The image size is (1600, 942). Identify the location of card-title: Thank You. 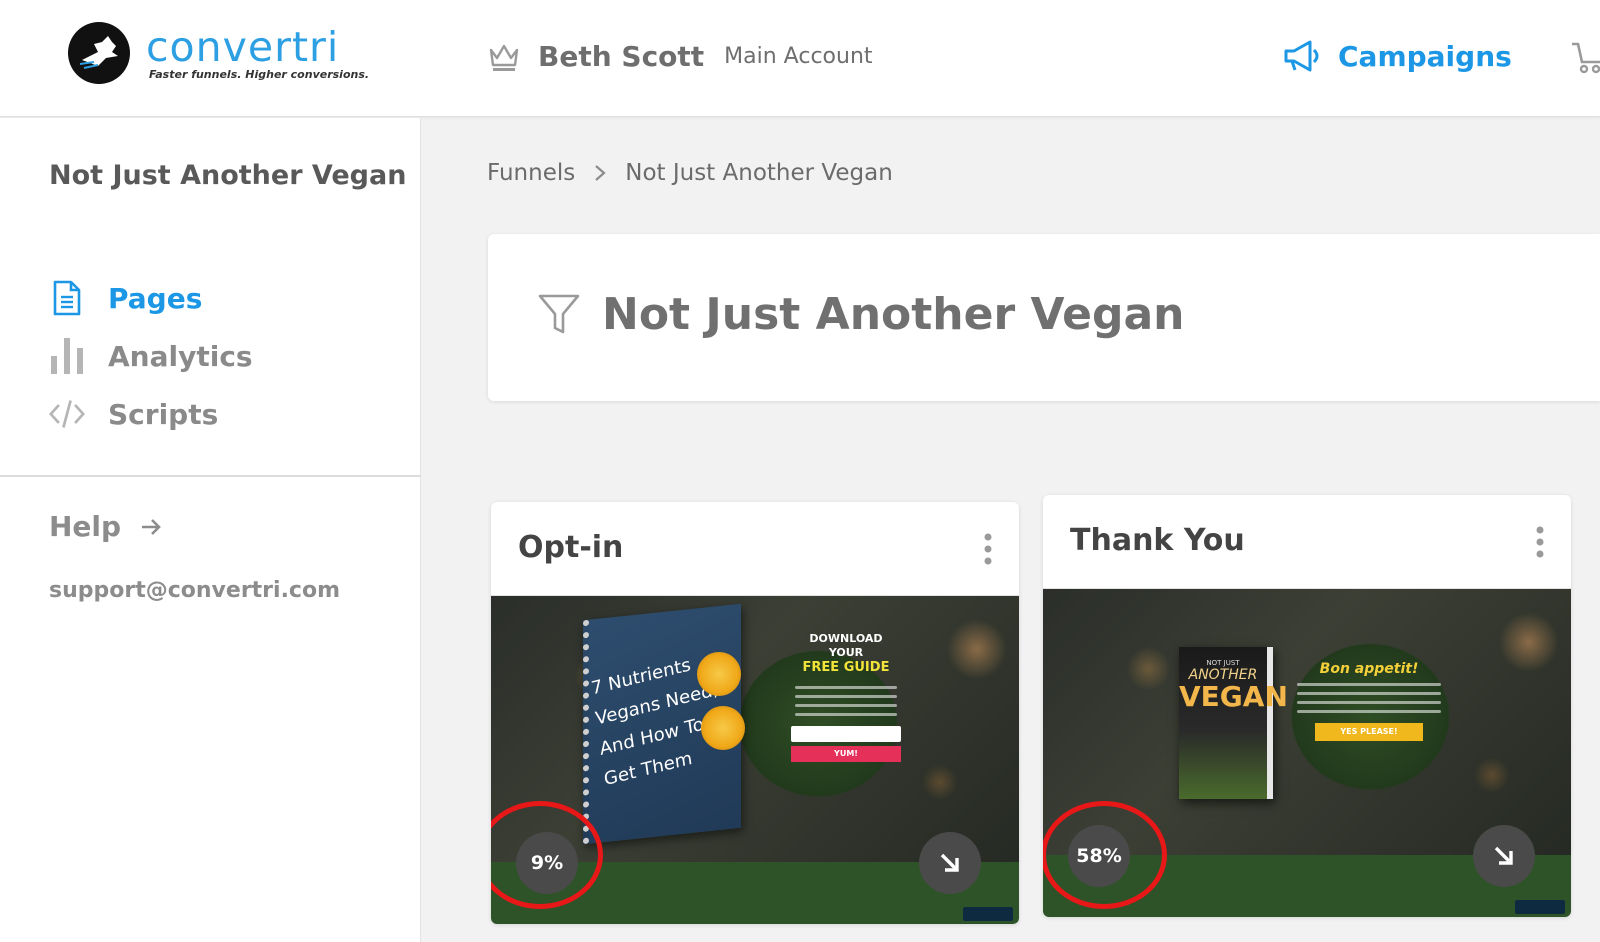
(1157, 540).